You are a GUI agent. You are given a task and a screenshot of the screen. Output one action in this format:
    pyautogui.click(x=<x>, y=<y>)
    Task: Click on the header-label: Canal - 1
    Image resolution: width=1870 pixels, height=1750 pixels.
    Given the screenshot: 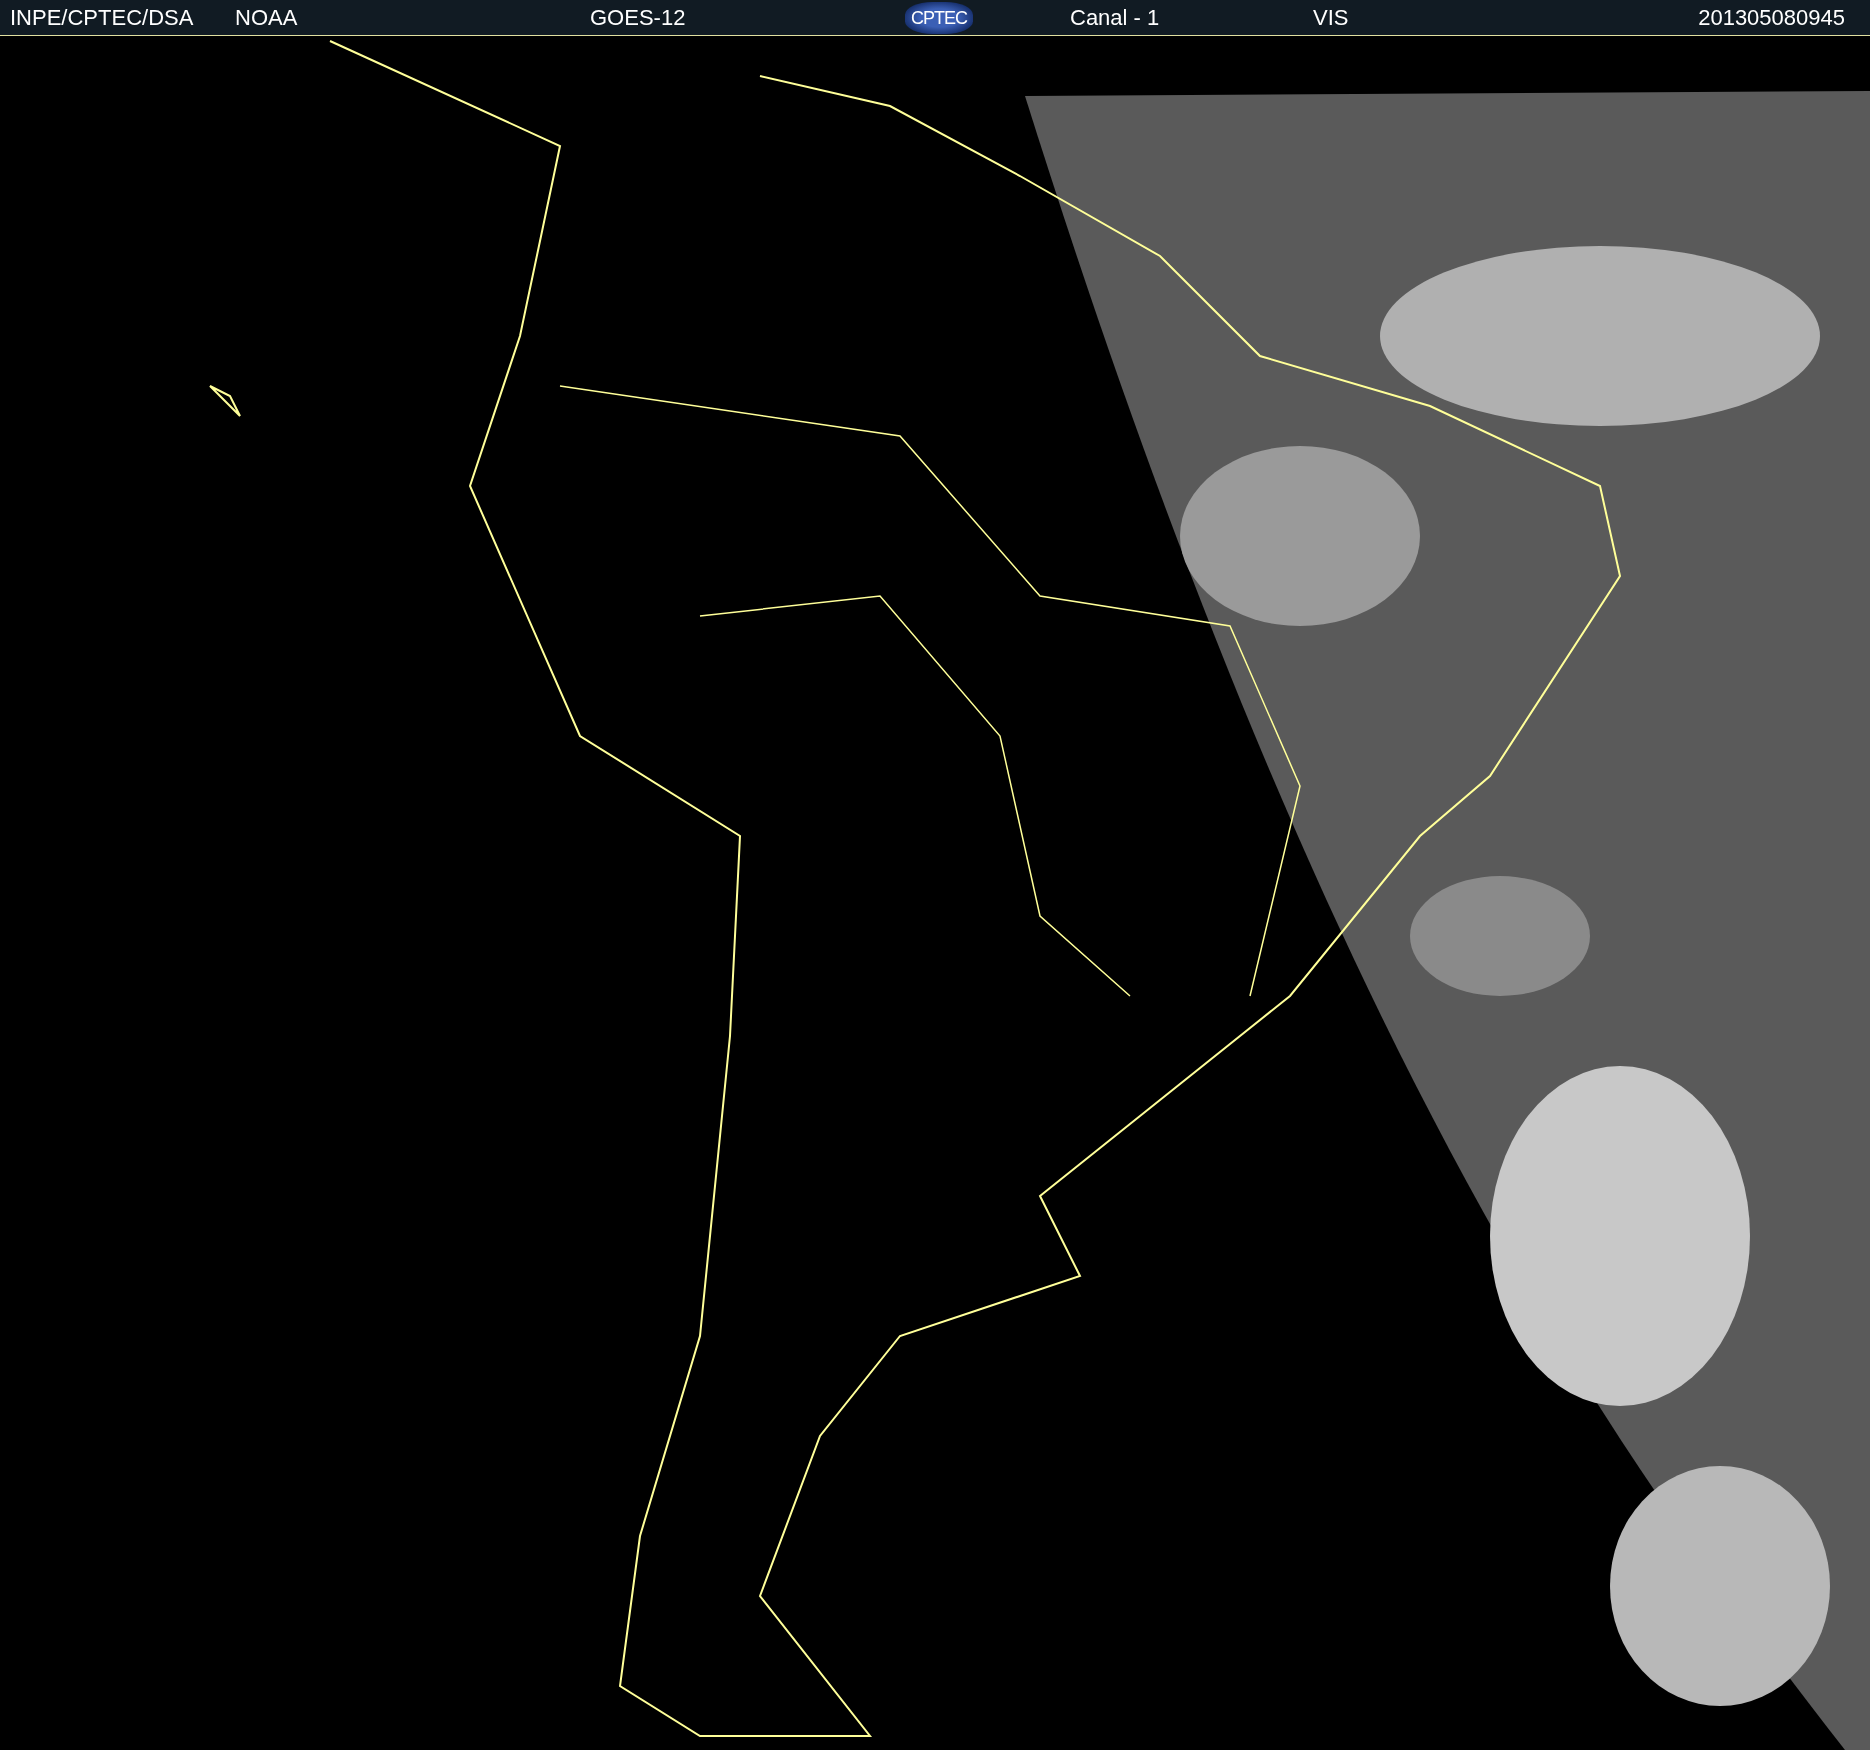 What is the action you would take?
    pyautogui.click(x=1115, y=17)
    